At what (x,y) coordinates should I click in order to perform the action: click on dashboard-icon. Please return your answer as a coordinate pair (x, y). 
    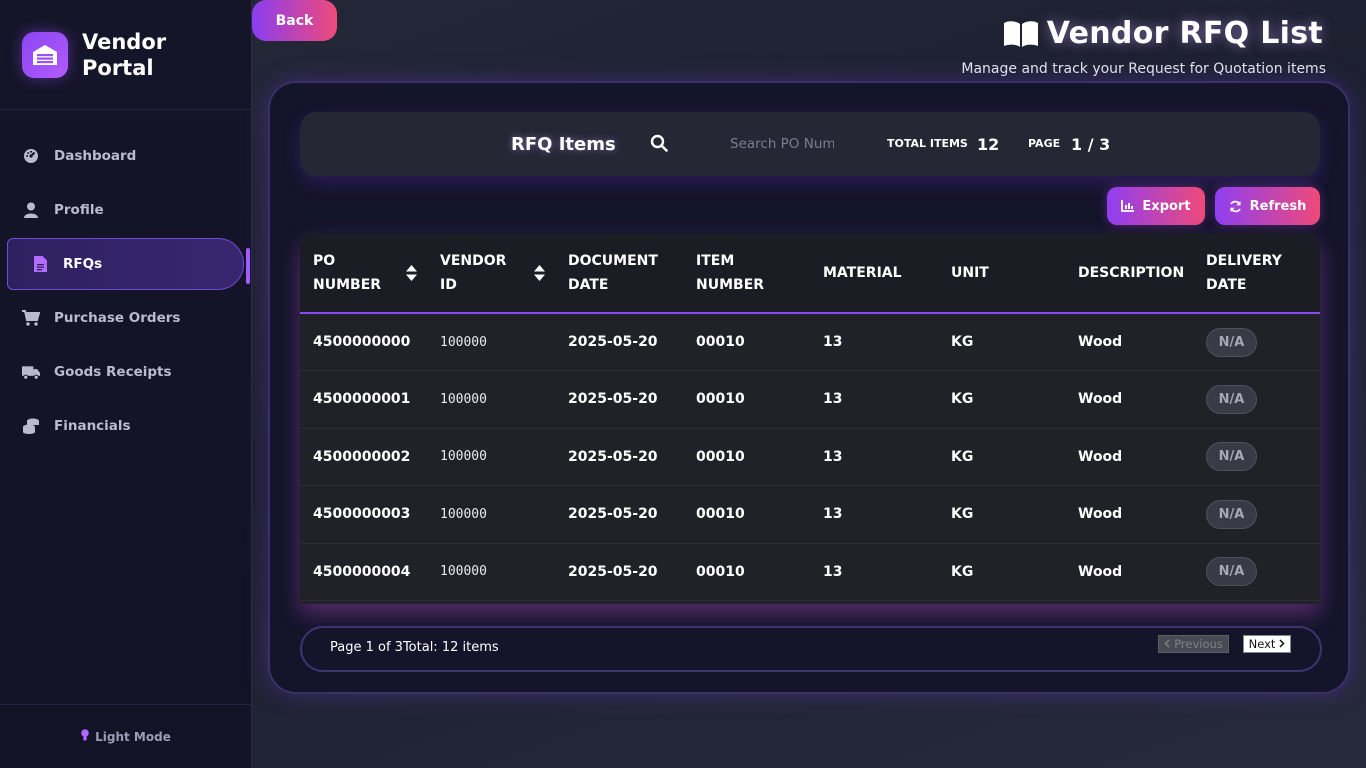
    Looking at the image, I should click on (31, 156).